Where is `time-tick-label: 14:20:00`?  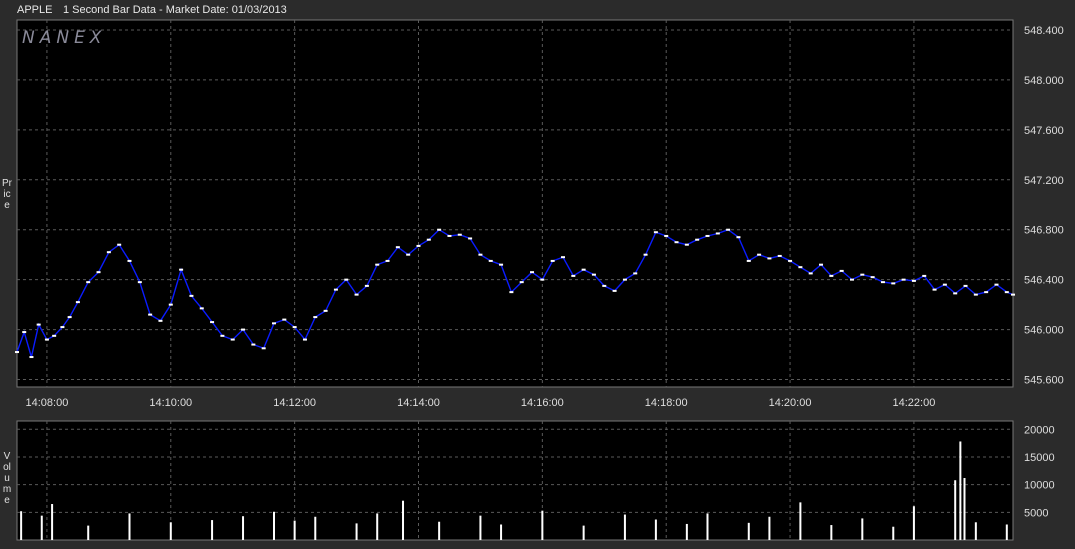 time-tick-label: 14:20:00 is located at coordinates (790, 403).